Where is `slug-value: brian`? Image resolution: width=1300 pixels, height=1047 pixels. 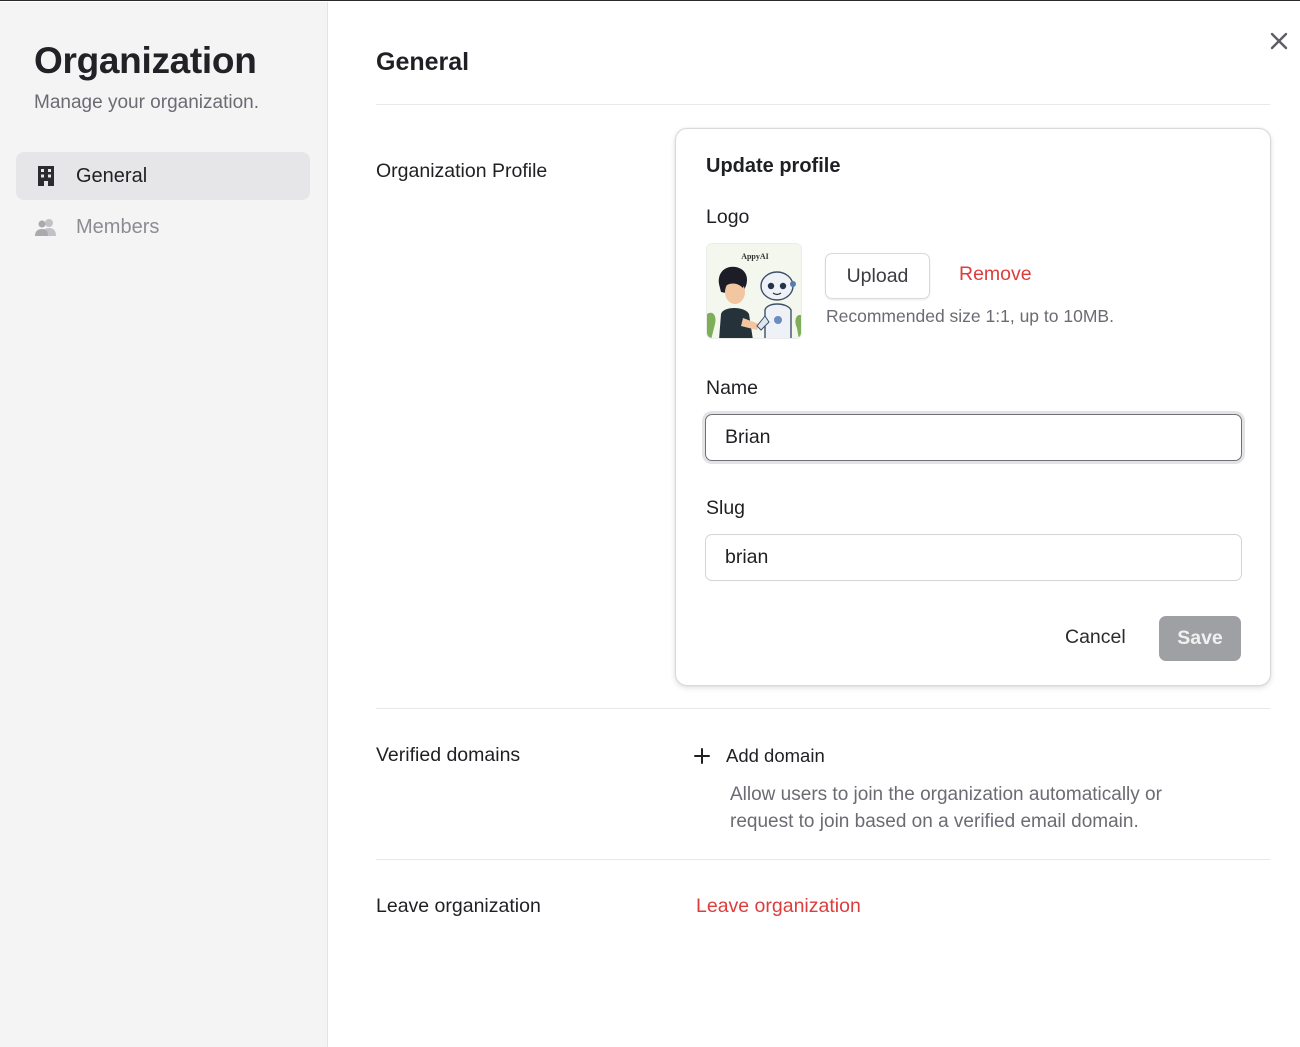 slug-value: brian is located at coordinates (747, 557).